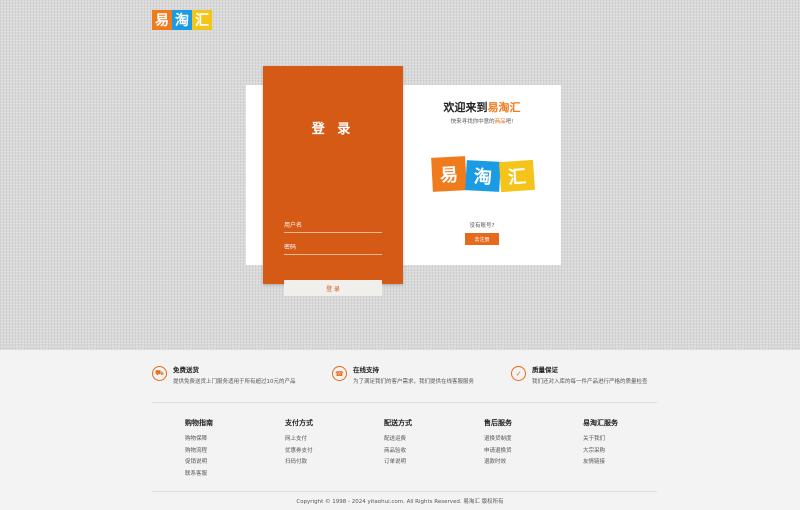 The width and height of the screenshot is (800, 510). I want to click on site-logo: 易 淘 汇, so click(182, 21).